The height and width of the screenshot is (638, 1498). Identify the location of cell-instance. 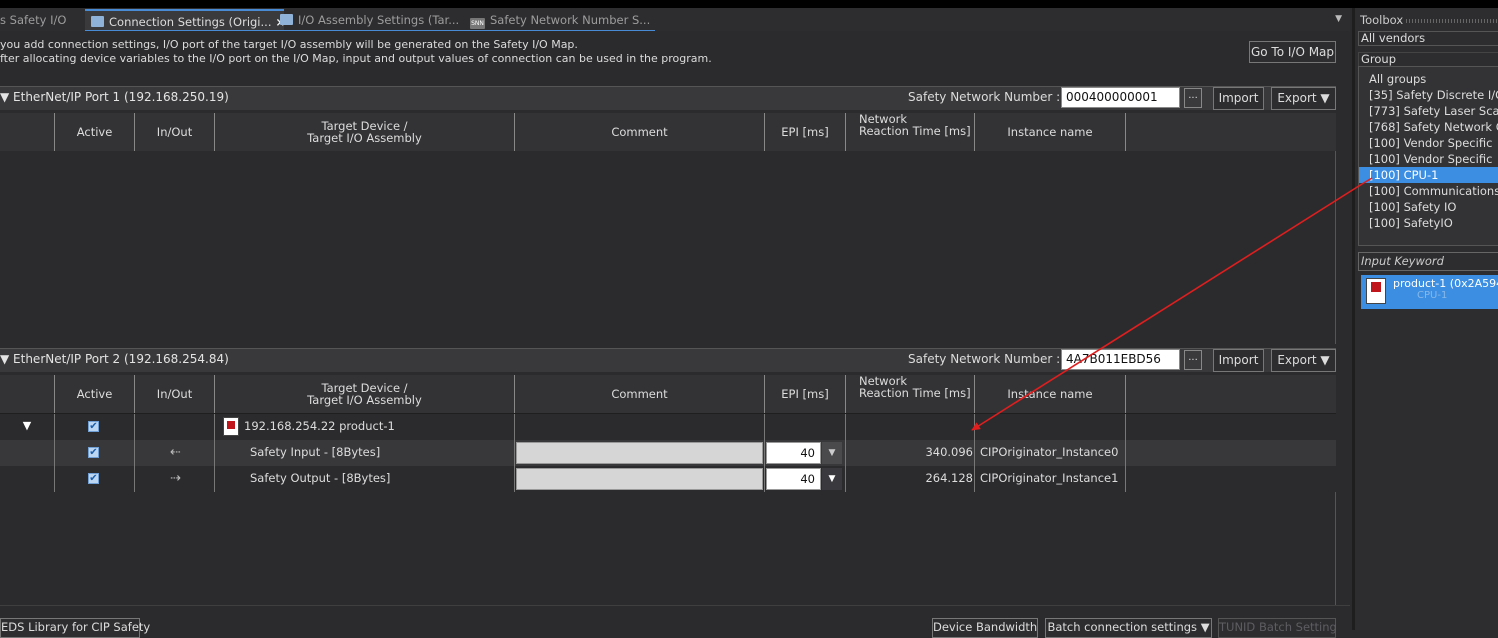
(1050, 427).